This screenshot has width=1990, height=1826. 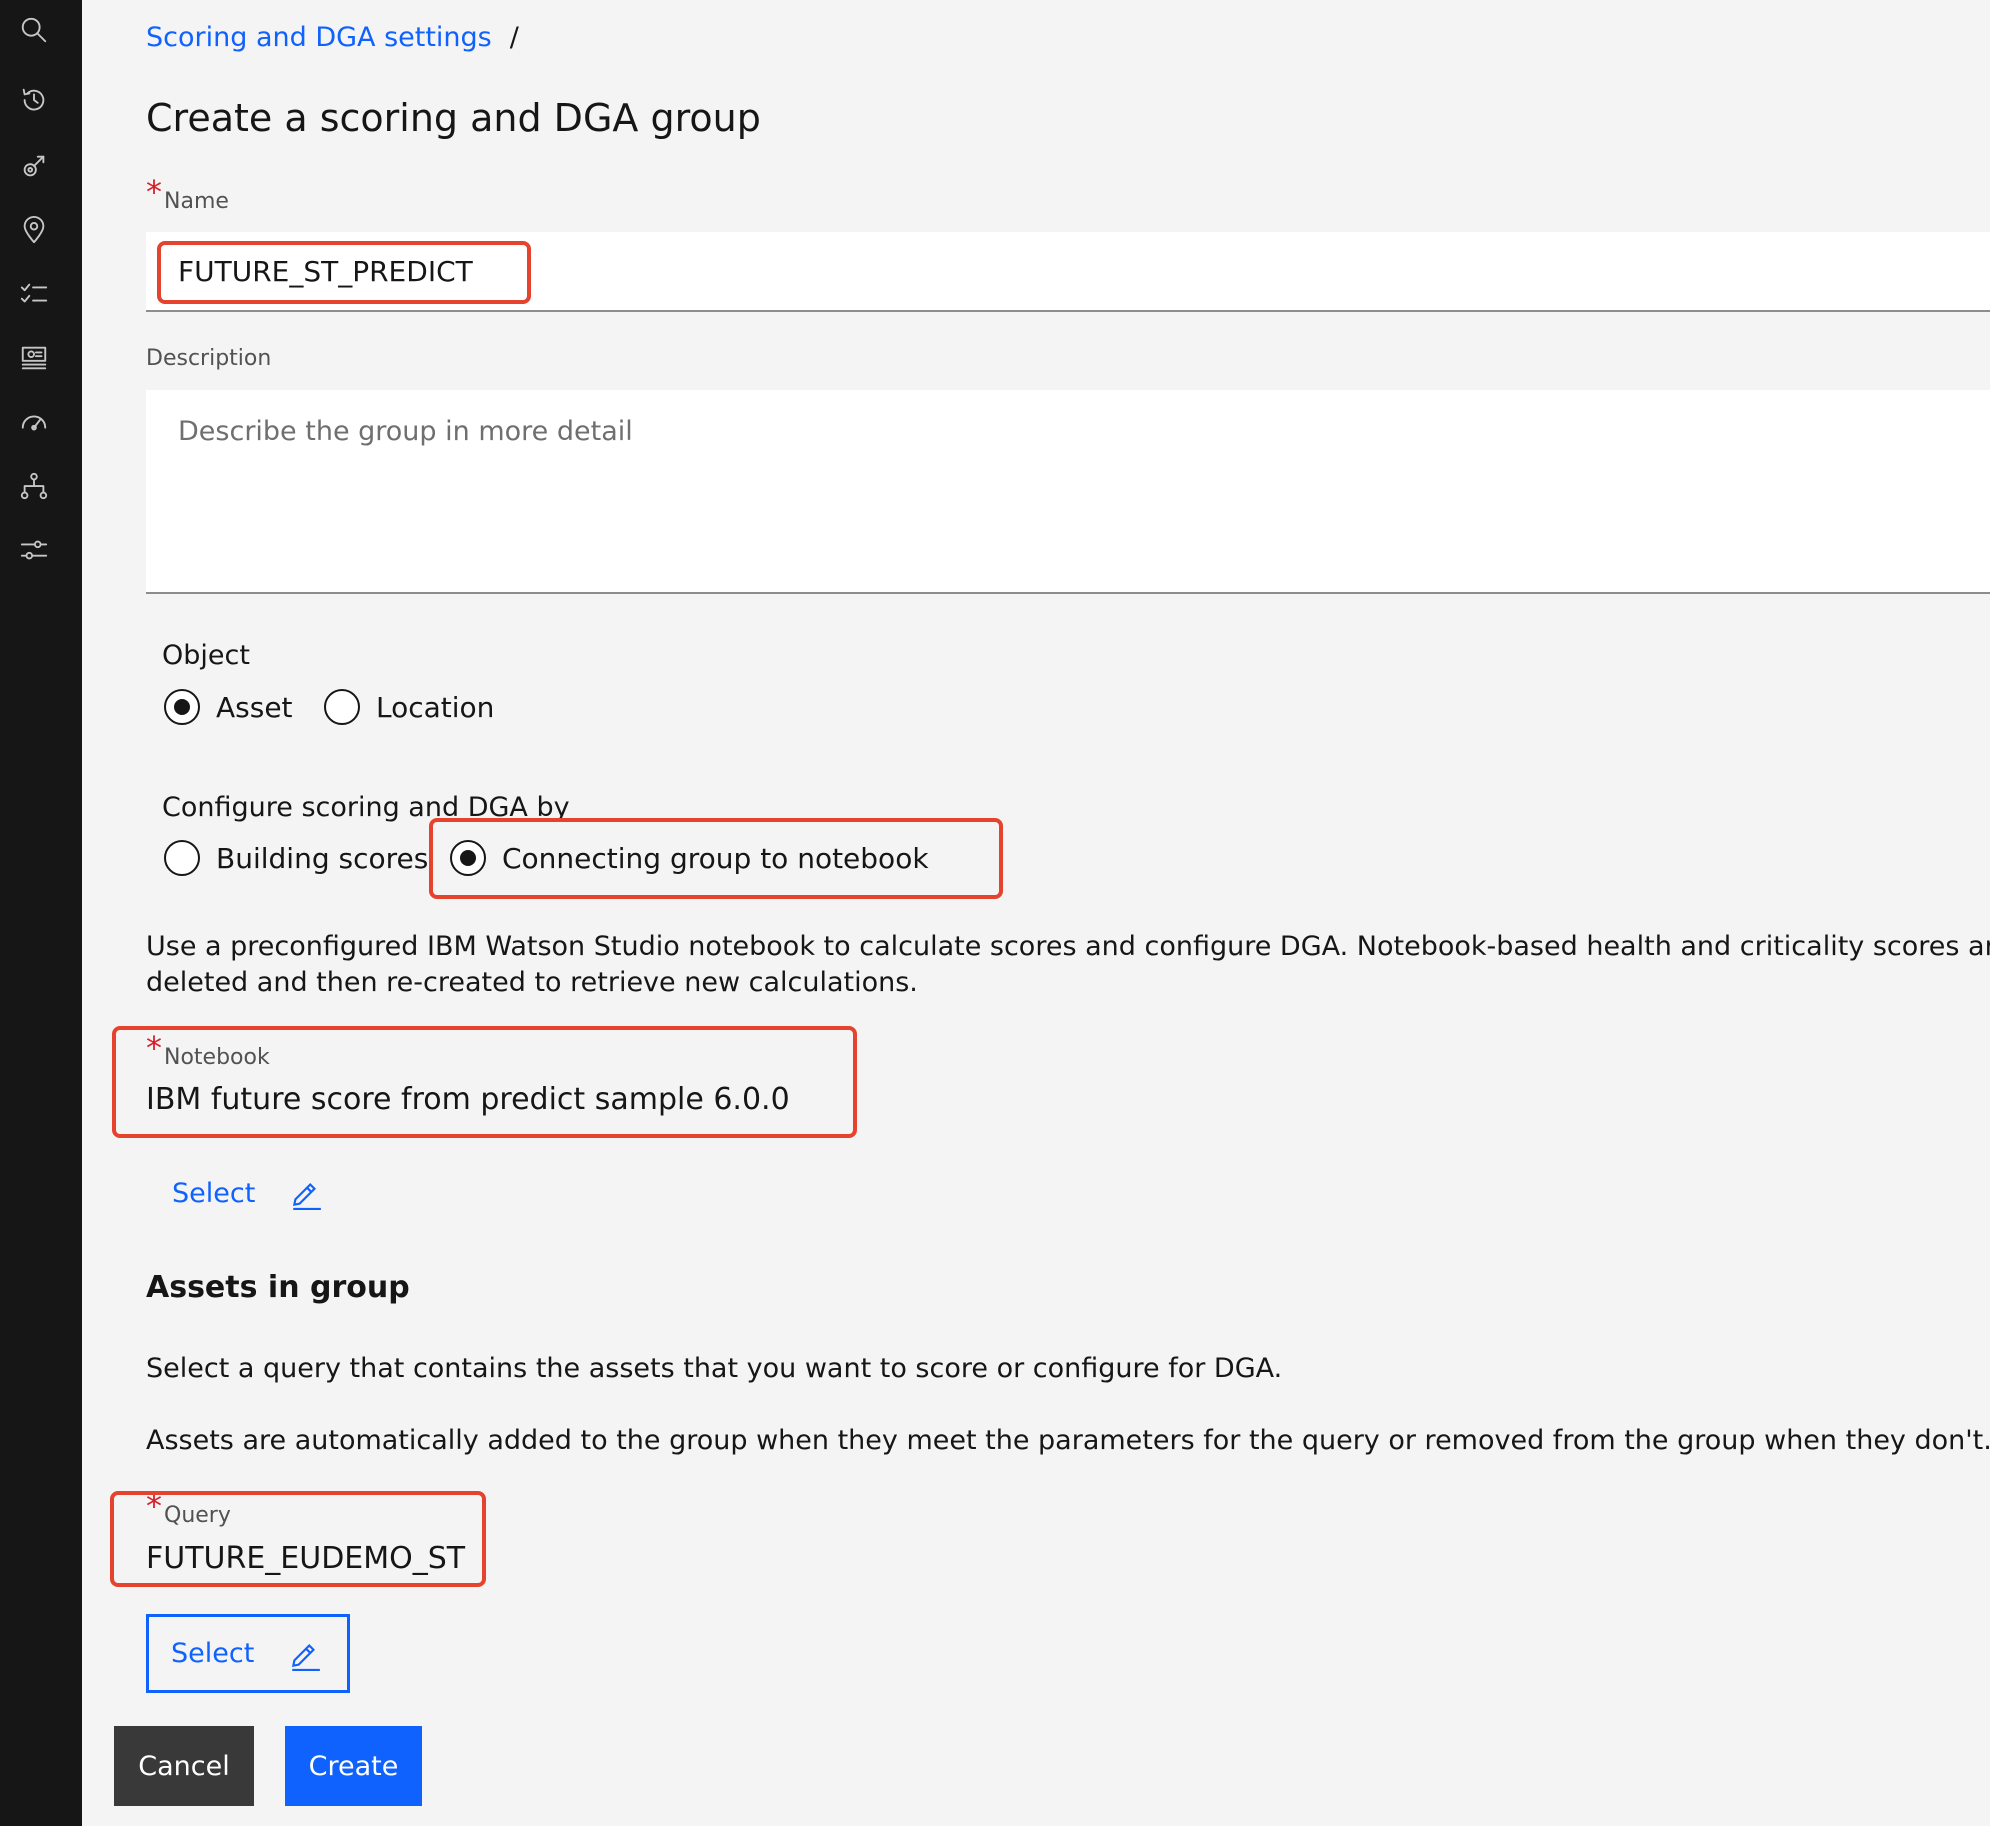 I want to click on cancel-button: Cancel, so click(x=184, y=1766).